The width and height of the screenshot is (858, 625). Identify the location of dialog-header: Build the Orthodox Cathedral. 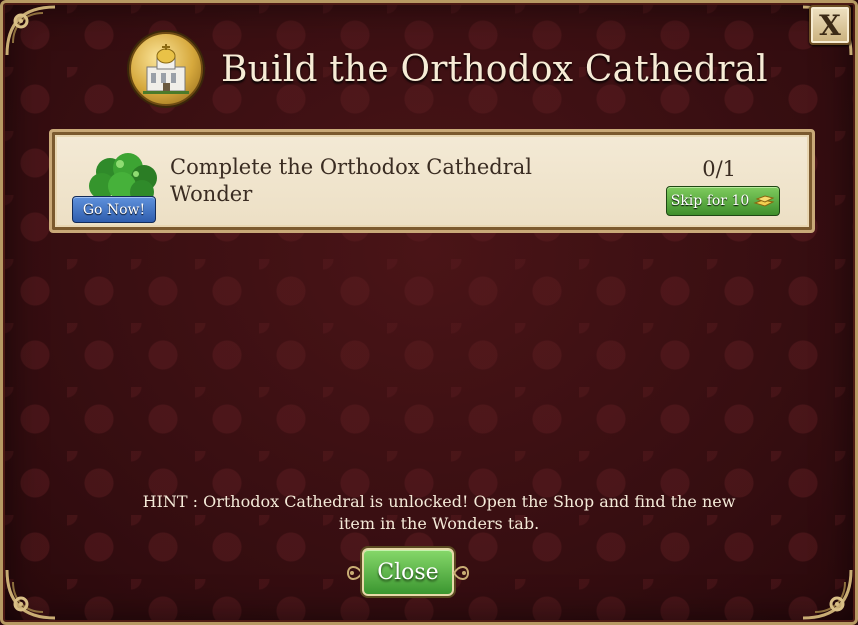
(448, 69).